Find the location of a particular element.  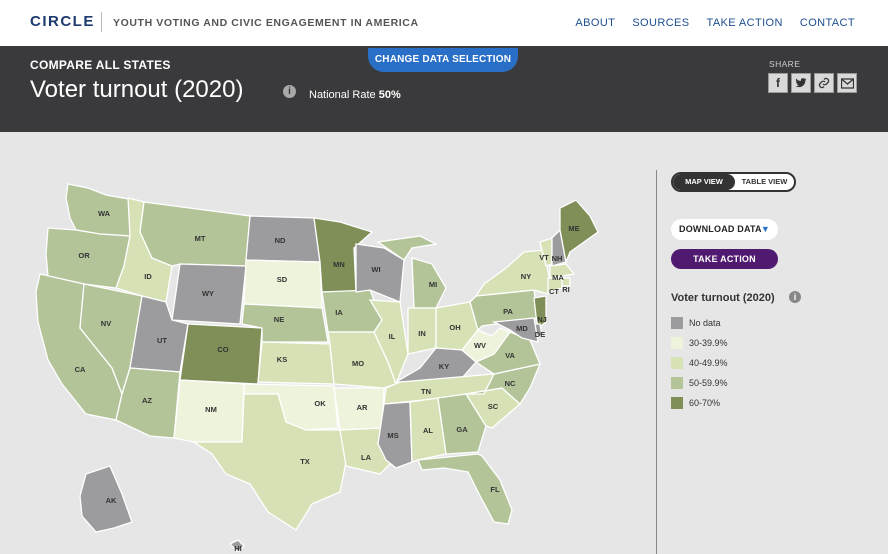

state-label: MA is located at coordinates (558, 277).